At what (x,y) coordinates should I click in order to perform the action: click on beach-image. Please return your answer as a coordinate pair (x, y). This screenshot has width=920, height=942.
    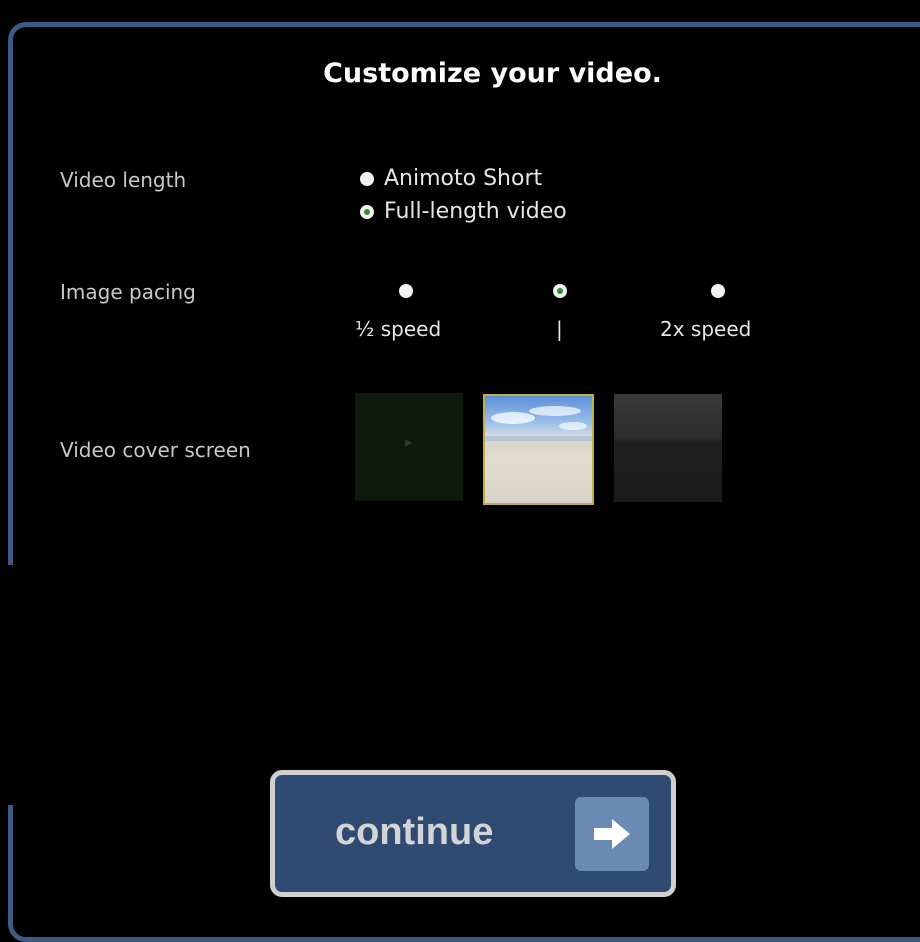
    Looking at the image, I should click on (538, 423).